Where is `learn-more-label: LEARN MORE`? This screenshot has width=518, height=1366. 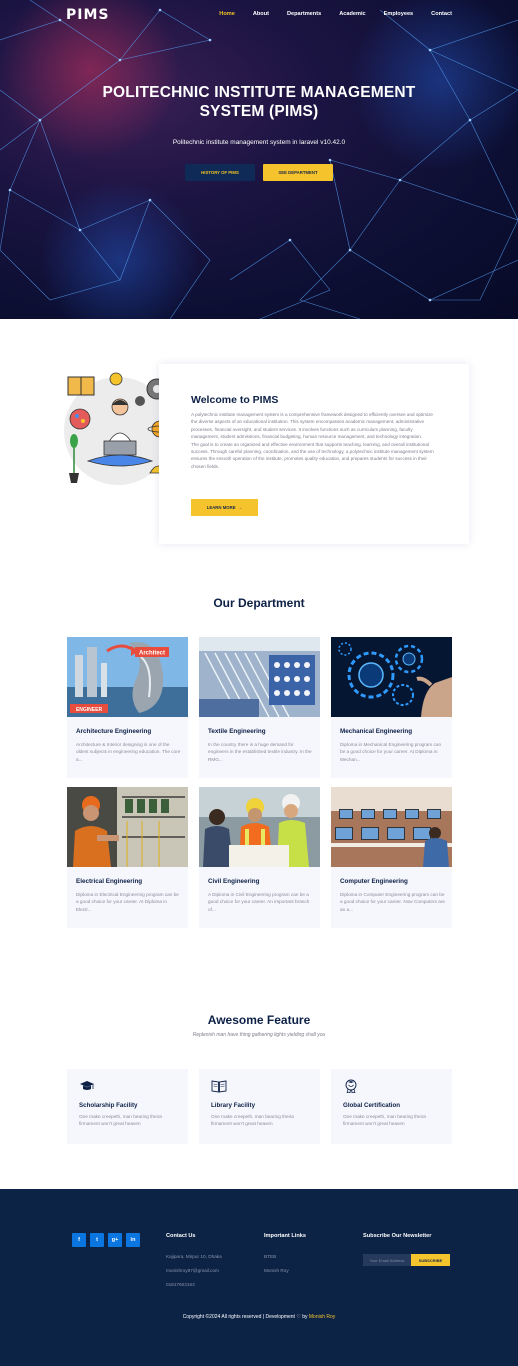
learn-more-label: LEARN MORE is located at coordinates (221, 507).